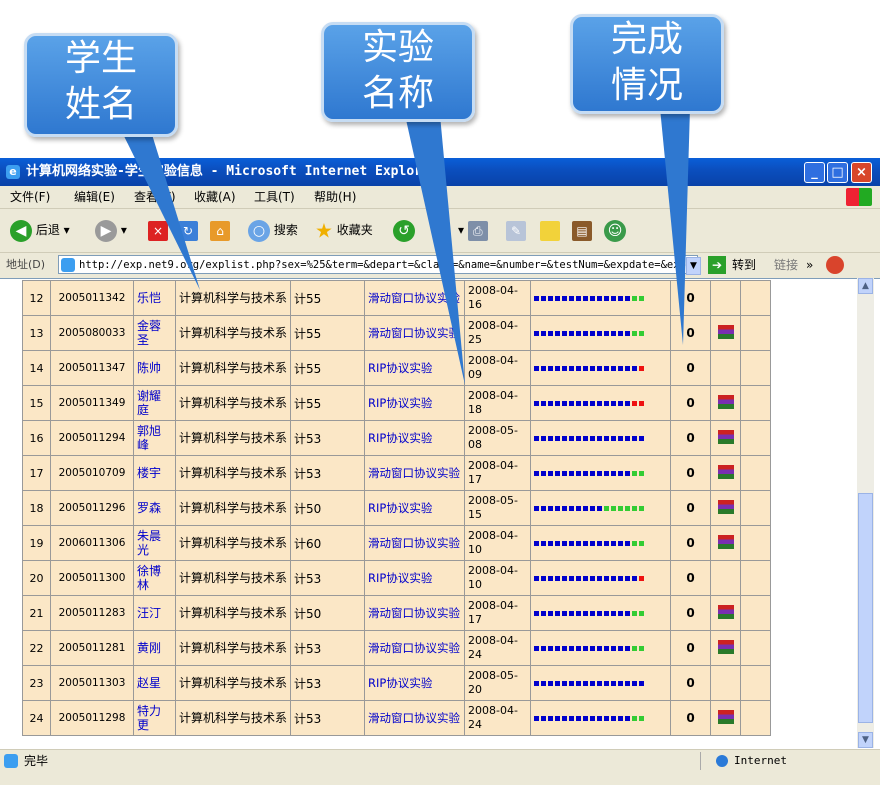 This screenshot has width=881, height=785. Describe the element at coordinates (154, 718) in the screenshot. I see `student-name-link: 特力更` at that location.